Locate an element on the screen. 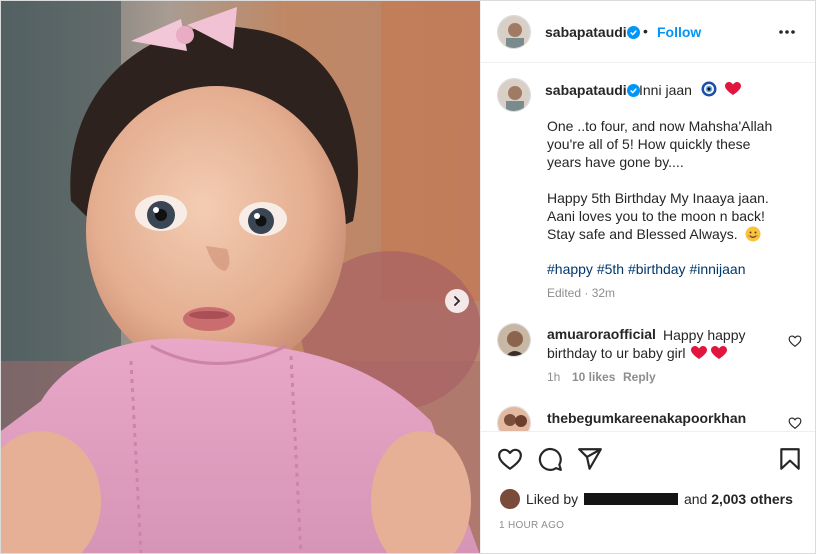 Image resolution: width=816 pixels, height=554 pixels. smiling-face-icon is located at coordinates (753, 234).